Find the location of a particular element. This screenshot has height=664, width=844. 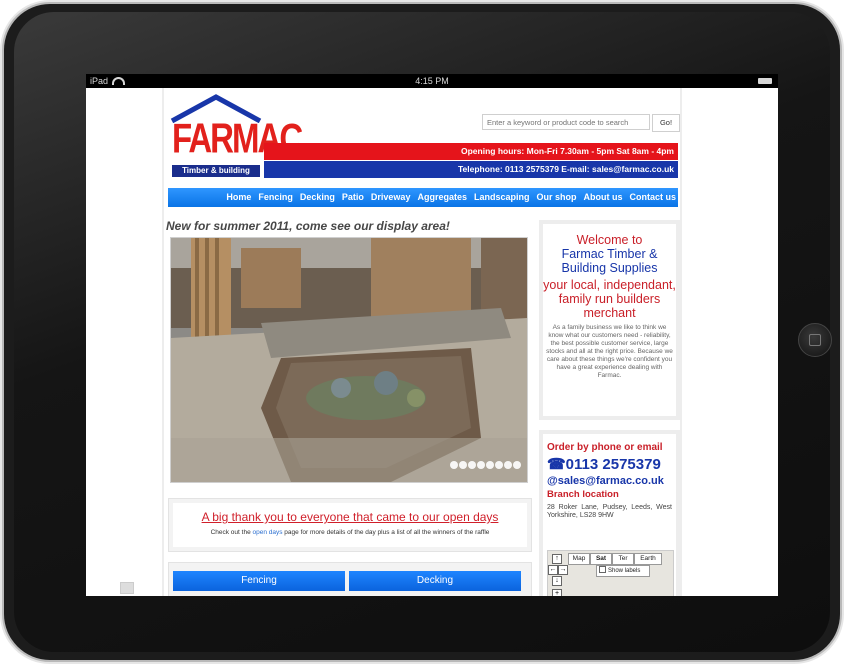

zoom-in-icon: + is located at coordinates (557, 592).